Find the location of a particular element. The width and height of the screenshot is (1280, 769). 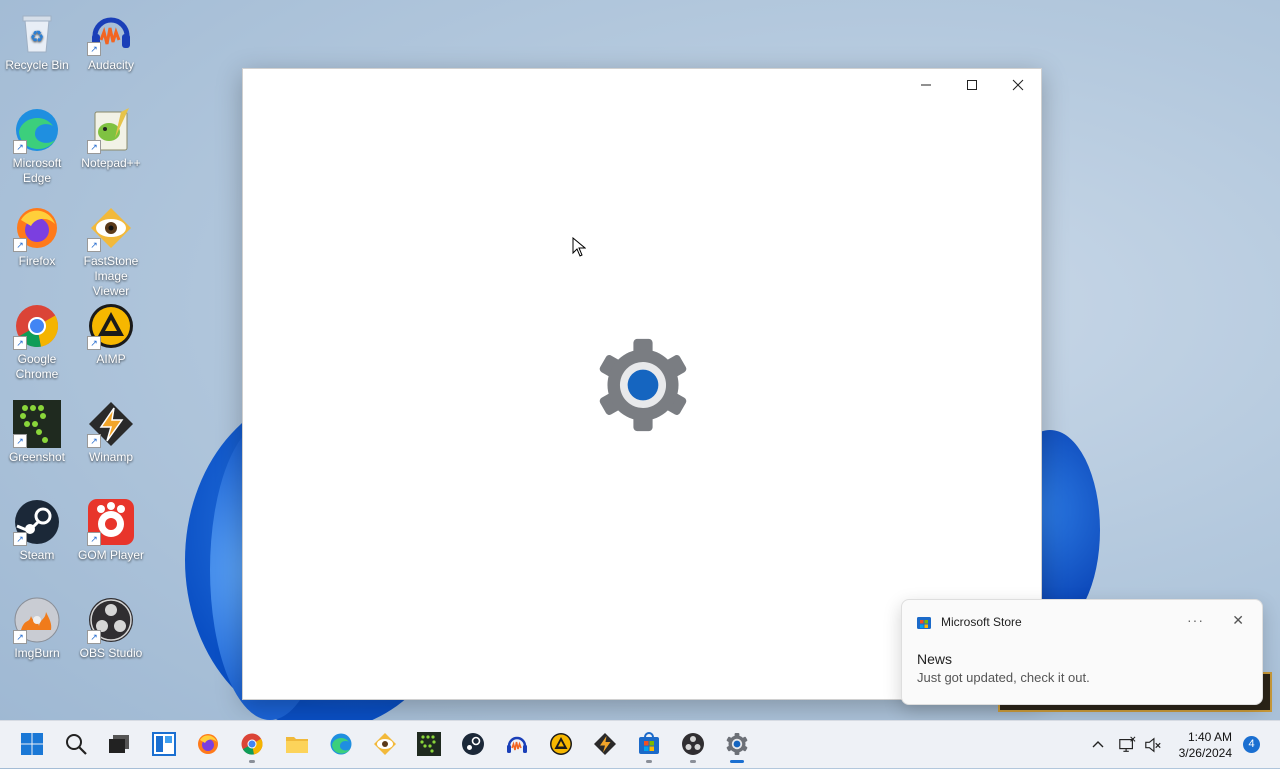

settings-gear-icon is located at coordinates (643, 385).